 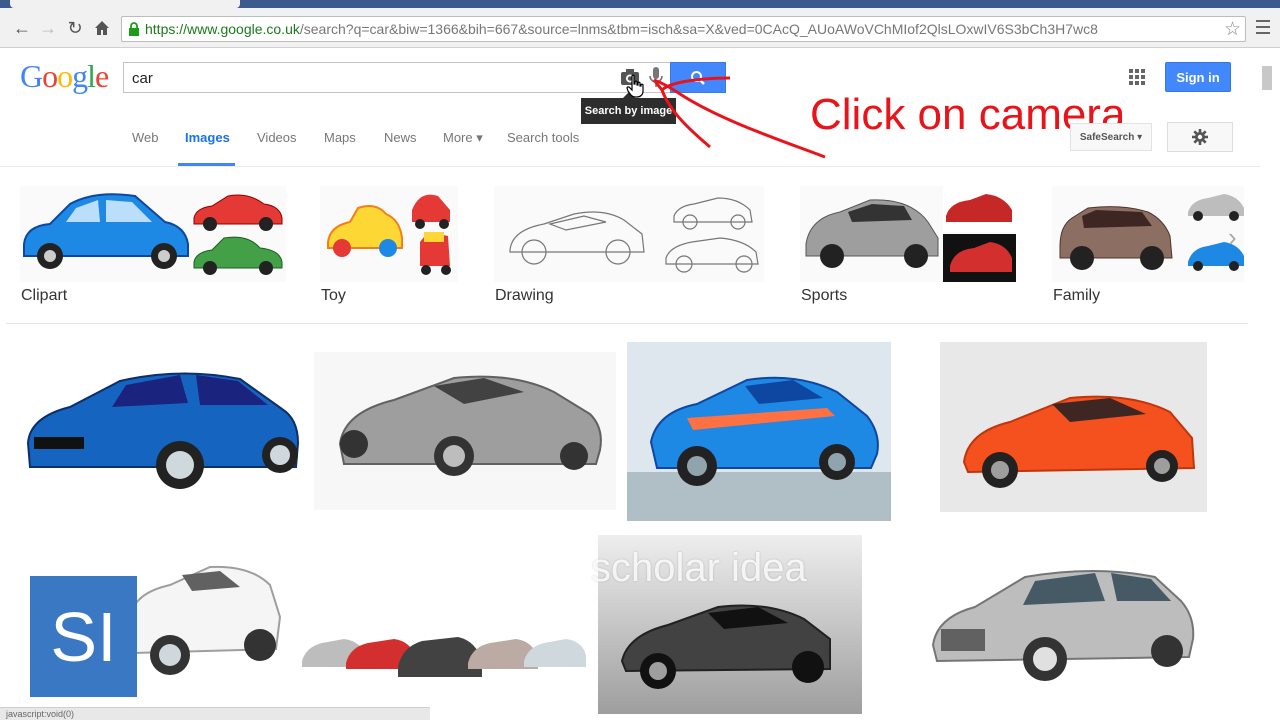 What do you see at coordinates (333, 295) in the screenshot?
I see `category-label-toy: Toy` at bounding box center [333, 295].